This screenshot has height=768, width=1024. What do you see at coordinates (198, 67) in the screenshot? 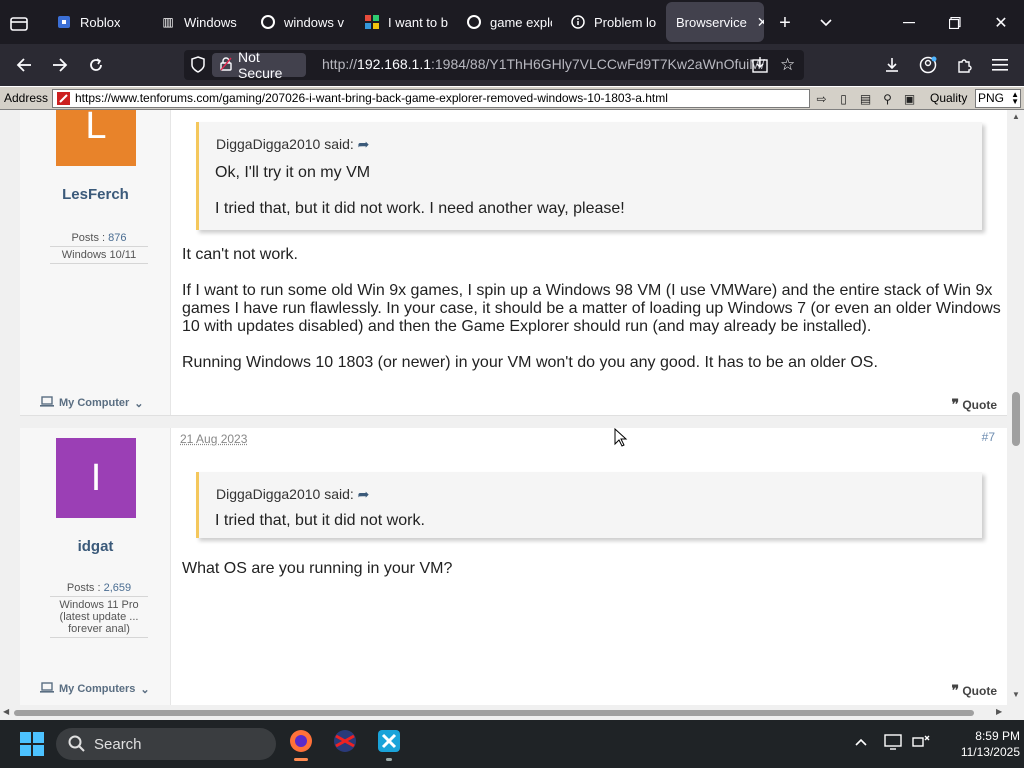
I see `shield-icon` at bounding box center [198, 67].